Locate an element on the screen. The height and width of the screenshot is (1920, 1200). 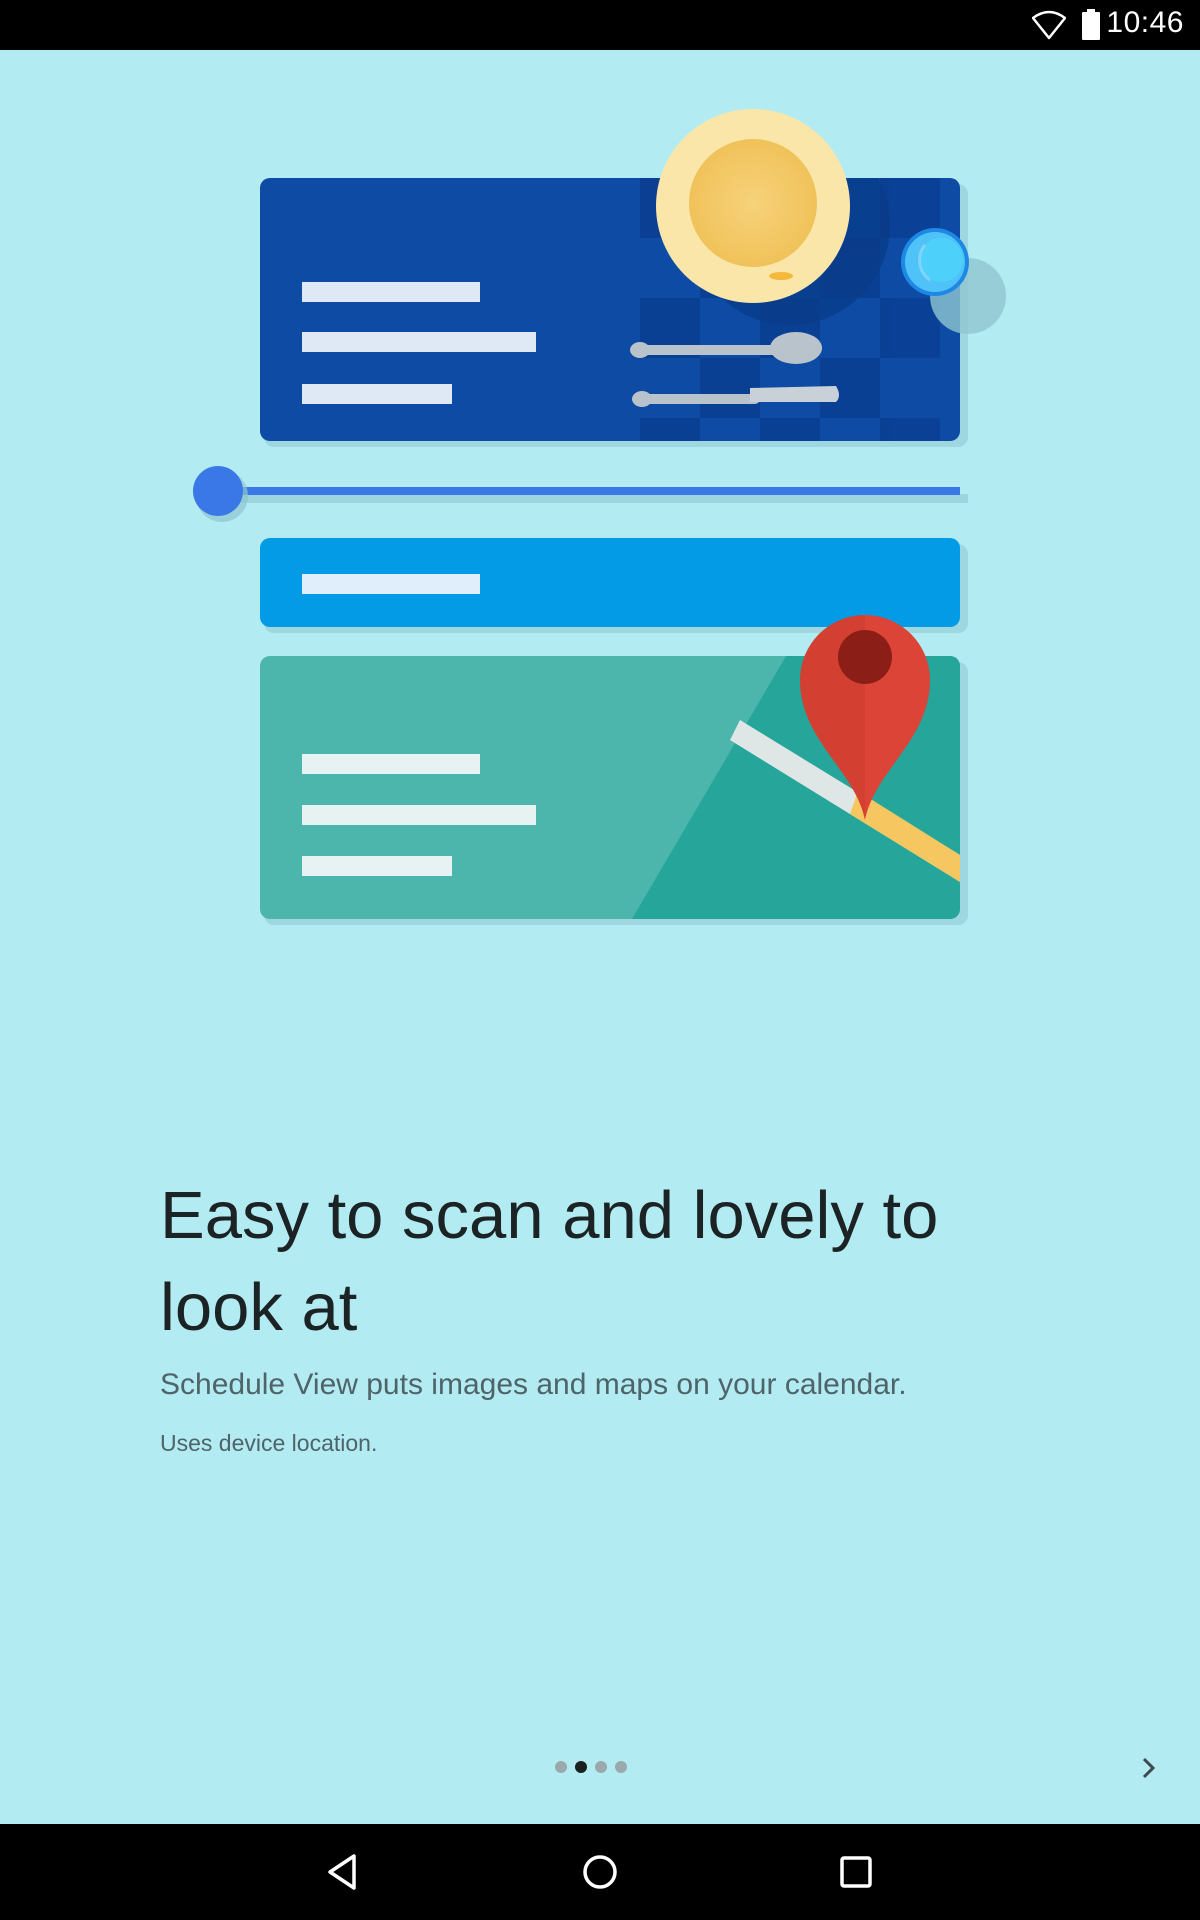
home-icon is located at coordinates (600, 1872).